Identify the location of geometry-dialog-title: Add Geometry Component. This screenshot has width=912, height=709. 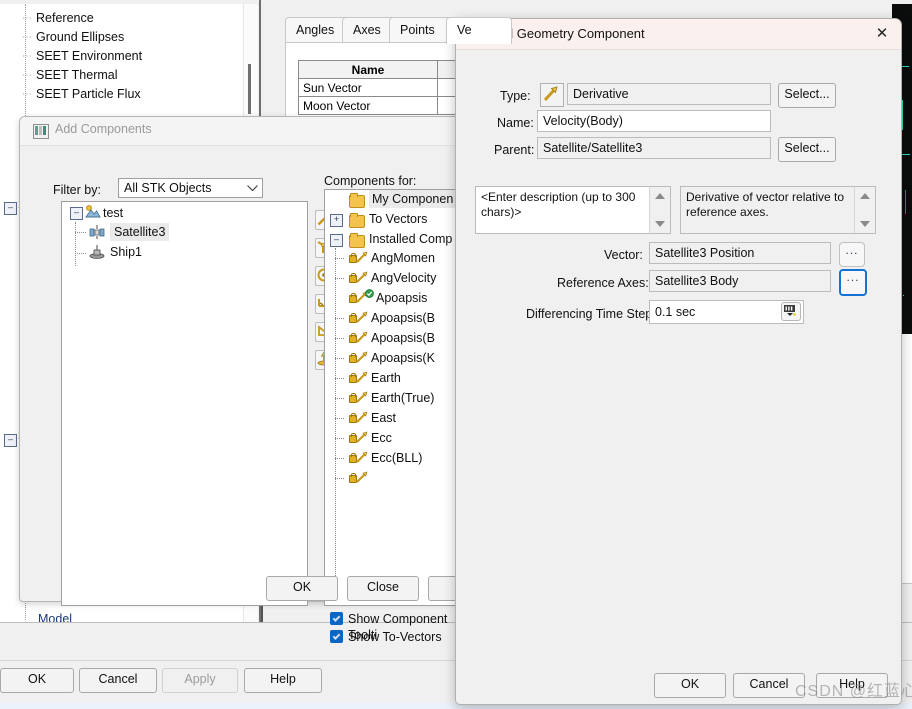
(567, 33).